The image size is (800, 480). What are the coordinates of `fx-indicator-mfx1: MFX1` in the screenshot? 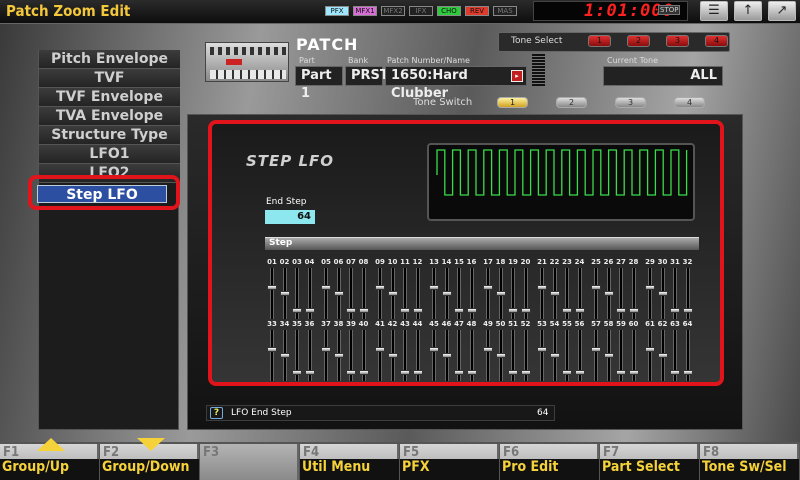 It's located at (365, 11).